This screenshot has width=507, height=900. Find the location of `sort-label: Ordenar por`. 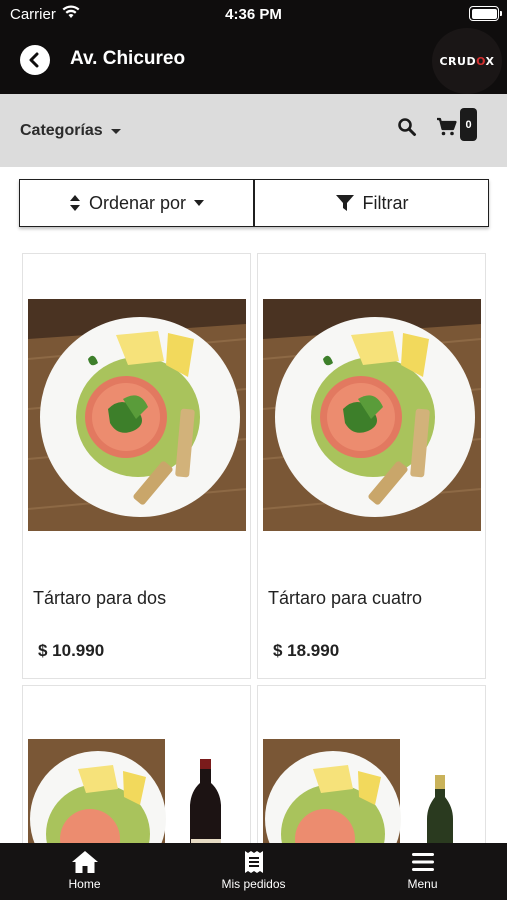

sort-label: Ordenar por is located at coordinates (137, 202).